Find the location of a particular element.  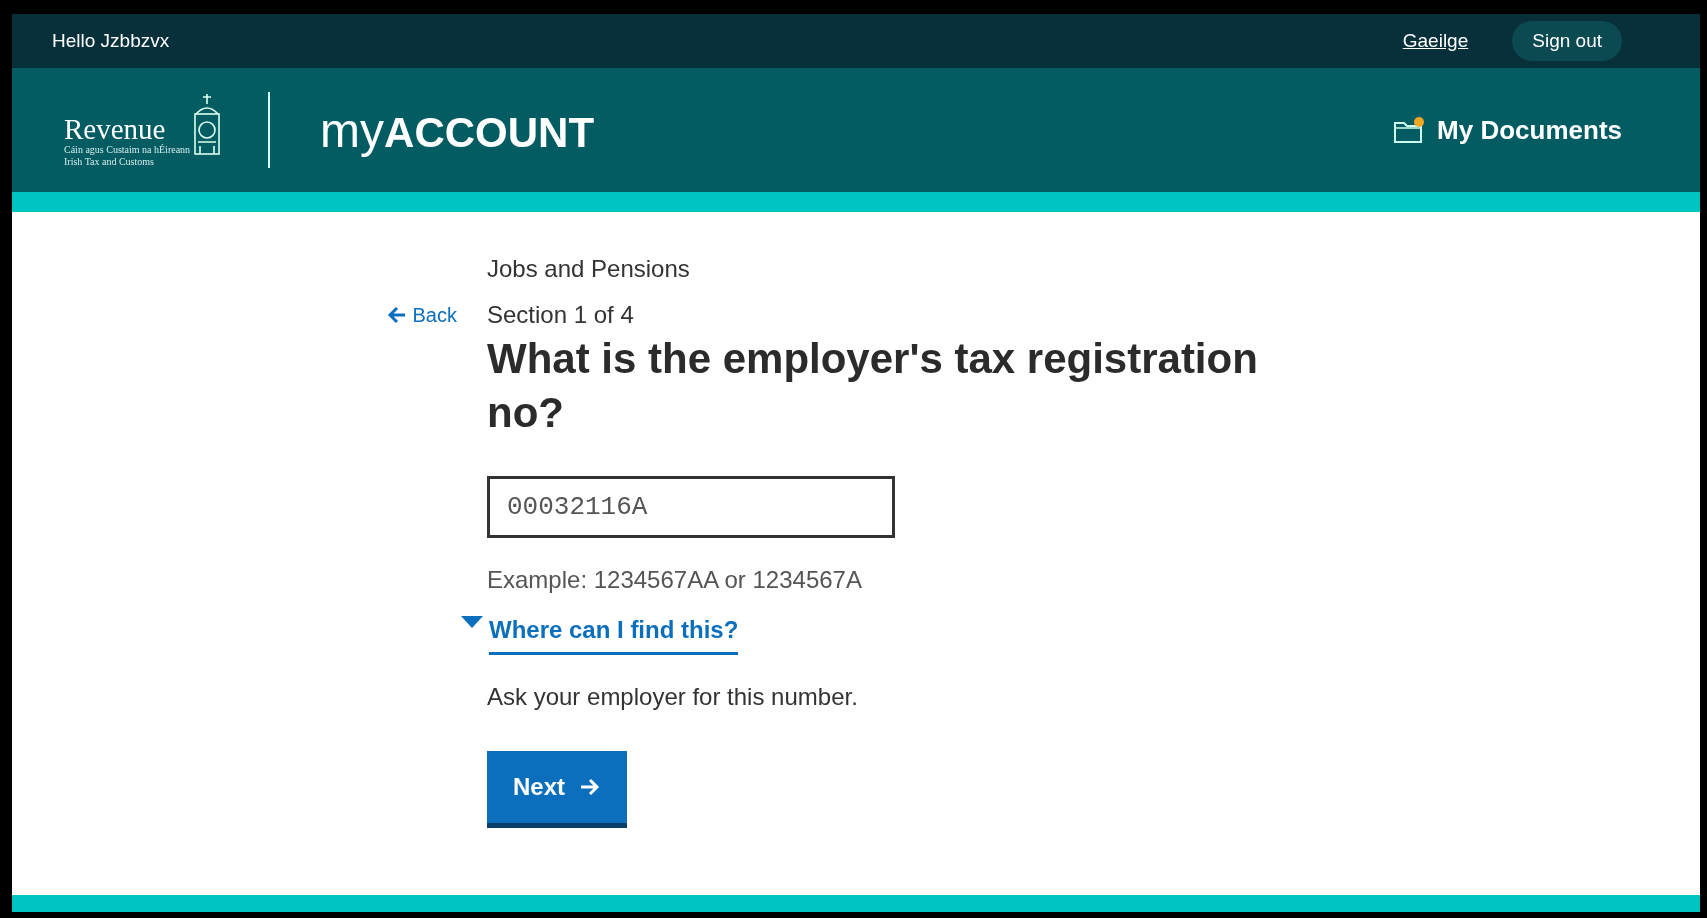

back-link: Back is located at coordinates (421, 315).